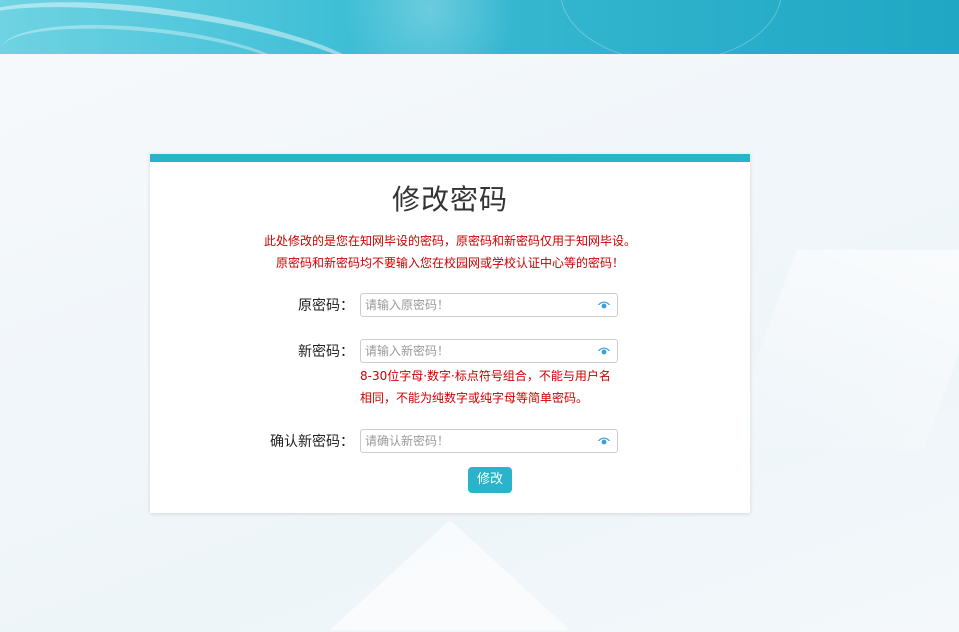 Image resolution: width=959 pixels, height=632 pixels. Describe the element at coordinates (479, 351) in the screenshot. I see `new-password-input` at that location.